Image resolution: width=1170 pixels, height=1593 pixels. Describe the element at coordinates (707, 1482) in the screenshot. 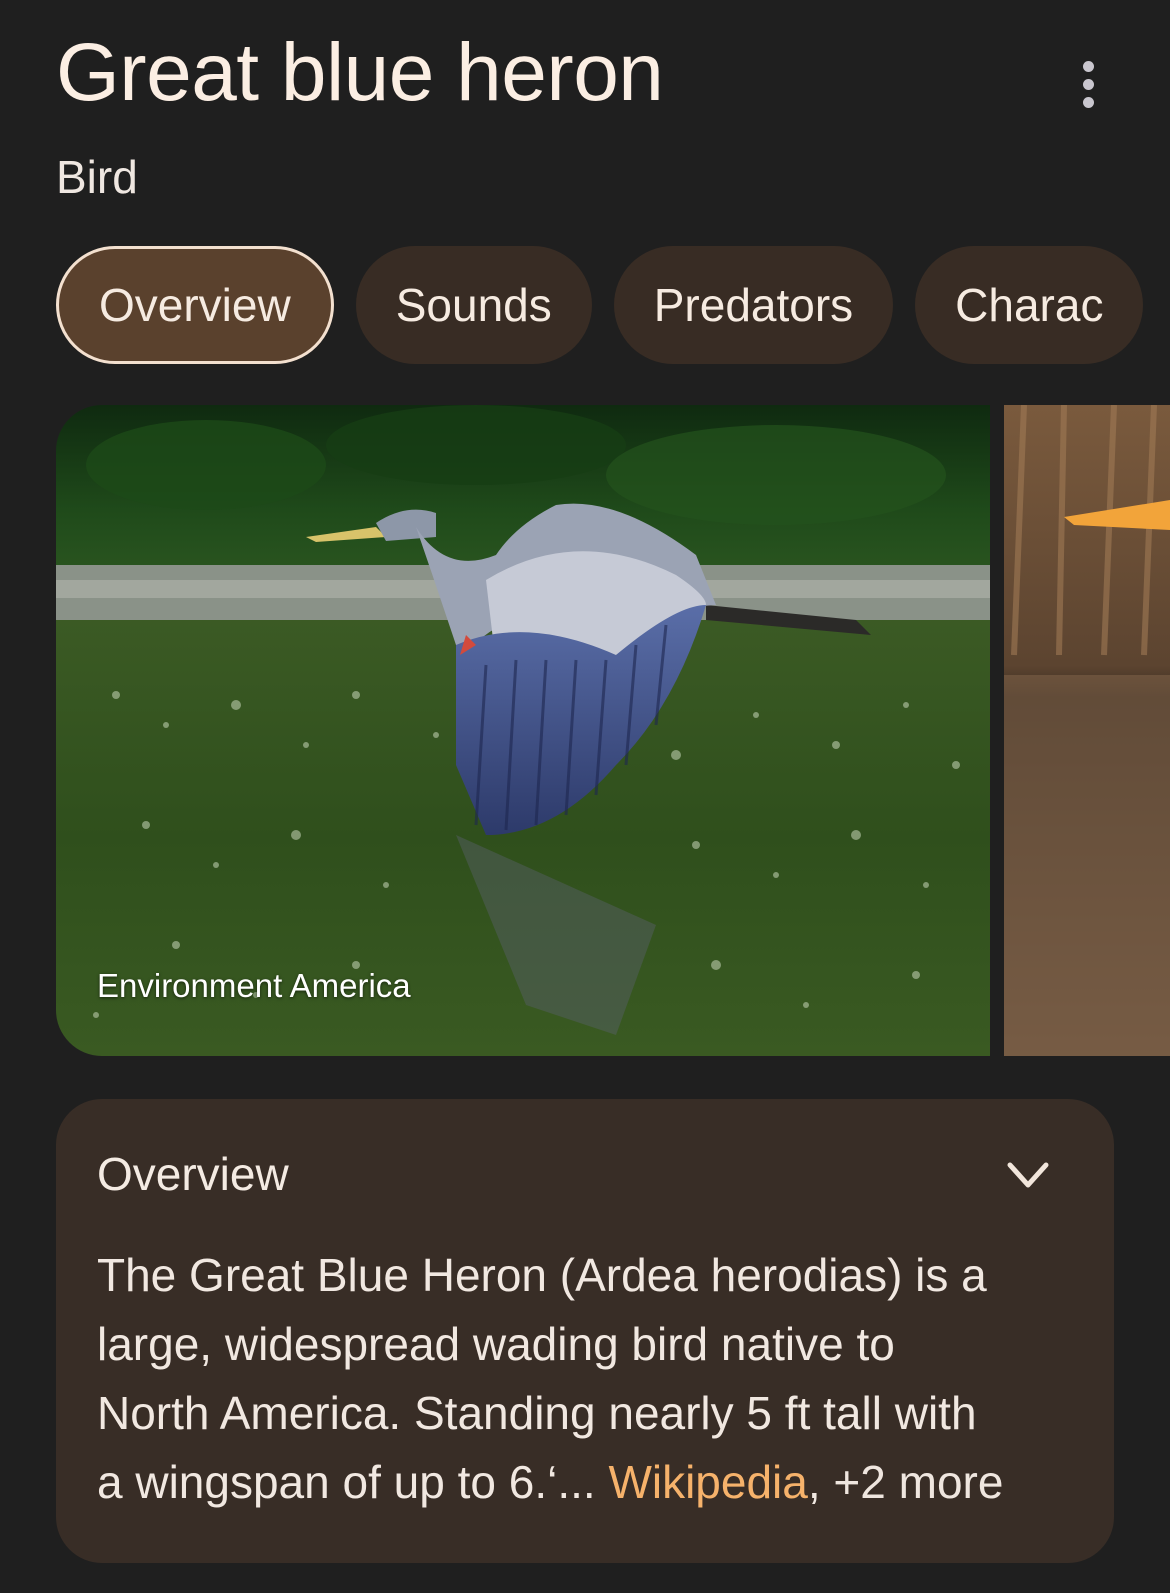

I see `wikipedia-link: Wikipedia` at that location.